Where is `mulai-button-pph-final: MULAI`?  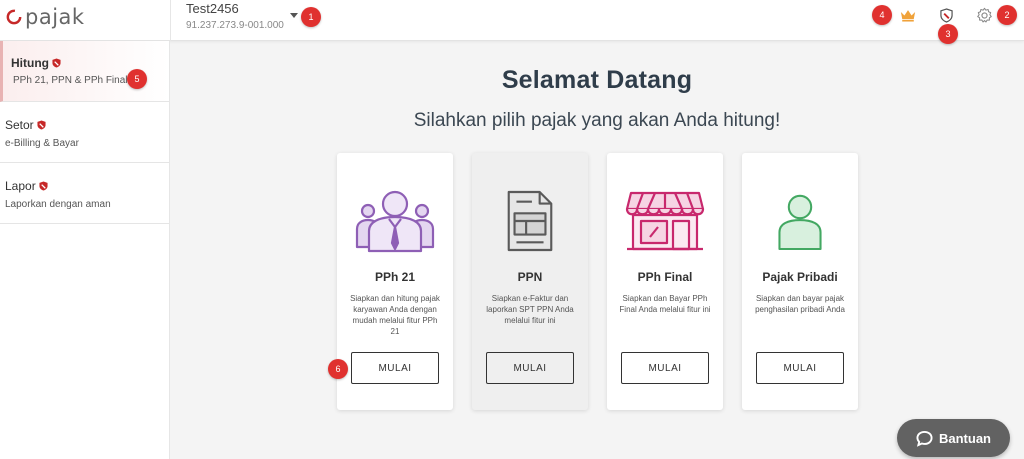 mulai-button-pph-final: MULAI is located at coordinates (665, 368).